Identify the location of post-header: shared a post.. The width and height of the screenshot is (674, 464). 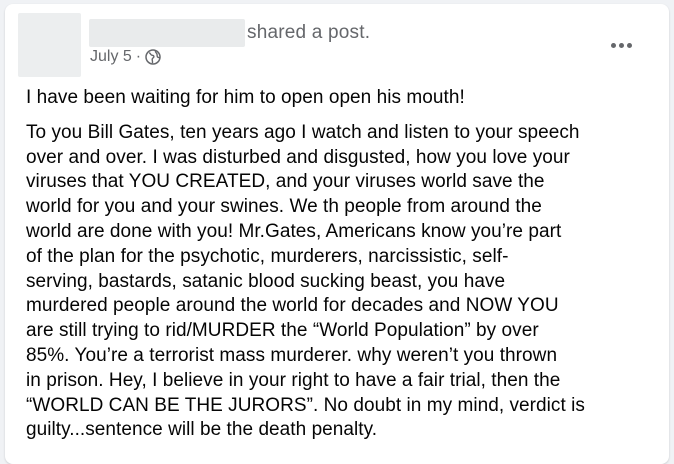
(229, 33).